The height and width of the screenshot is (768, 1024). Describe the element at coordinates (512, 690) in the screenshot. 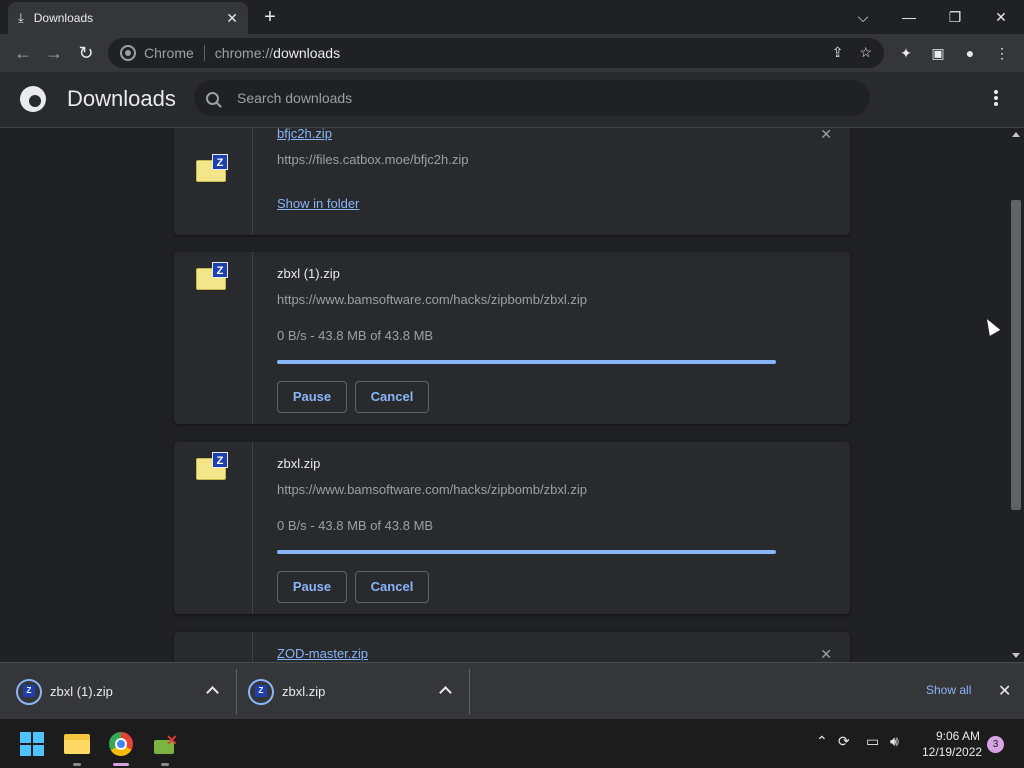

I see `download-shelf: Z zbxl (1).zip Z zbxl.zip Show all ✕` at that location.